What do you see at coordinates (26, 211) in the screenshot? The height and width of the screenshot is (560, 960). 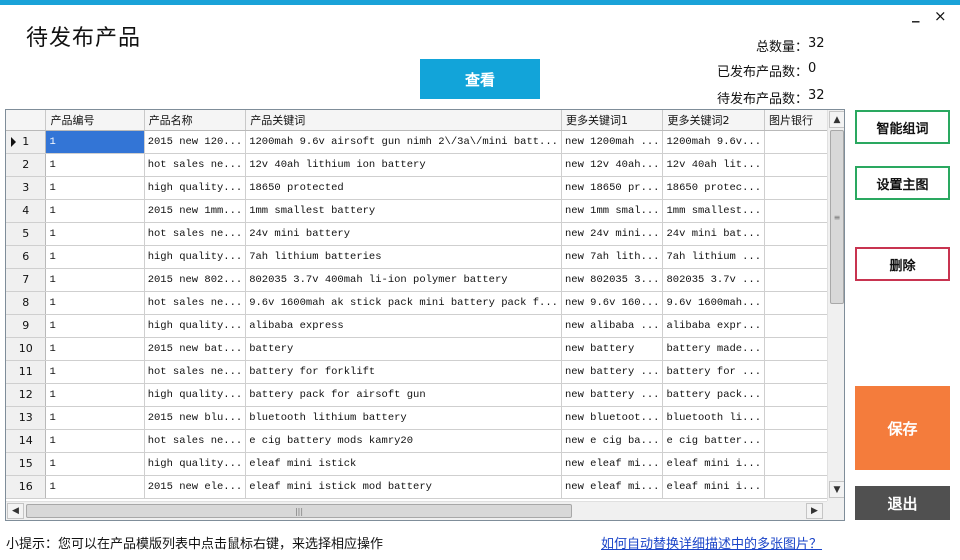 I see `row-header: 4` at bounding box center [26, 211].